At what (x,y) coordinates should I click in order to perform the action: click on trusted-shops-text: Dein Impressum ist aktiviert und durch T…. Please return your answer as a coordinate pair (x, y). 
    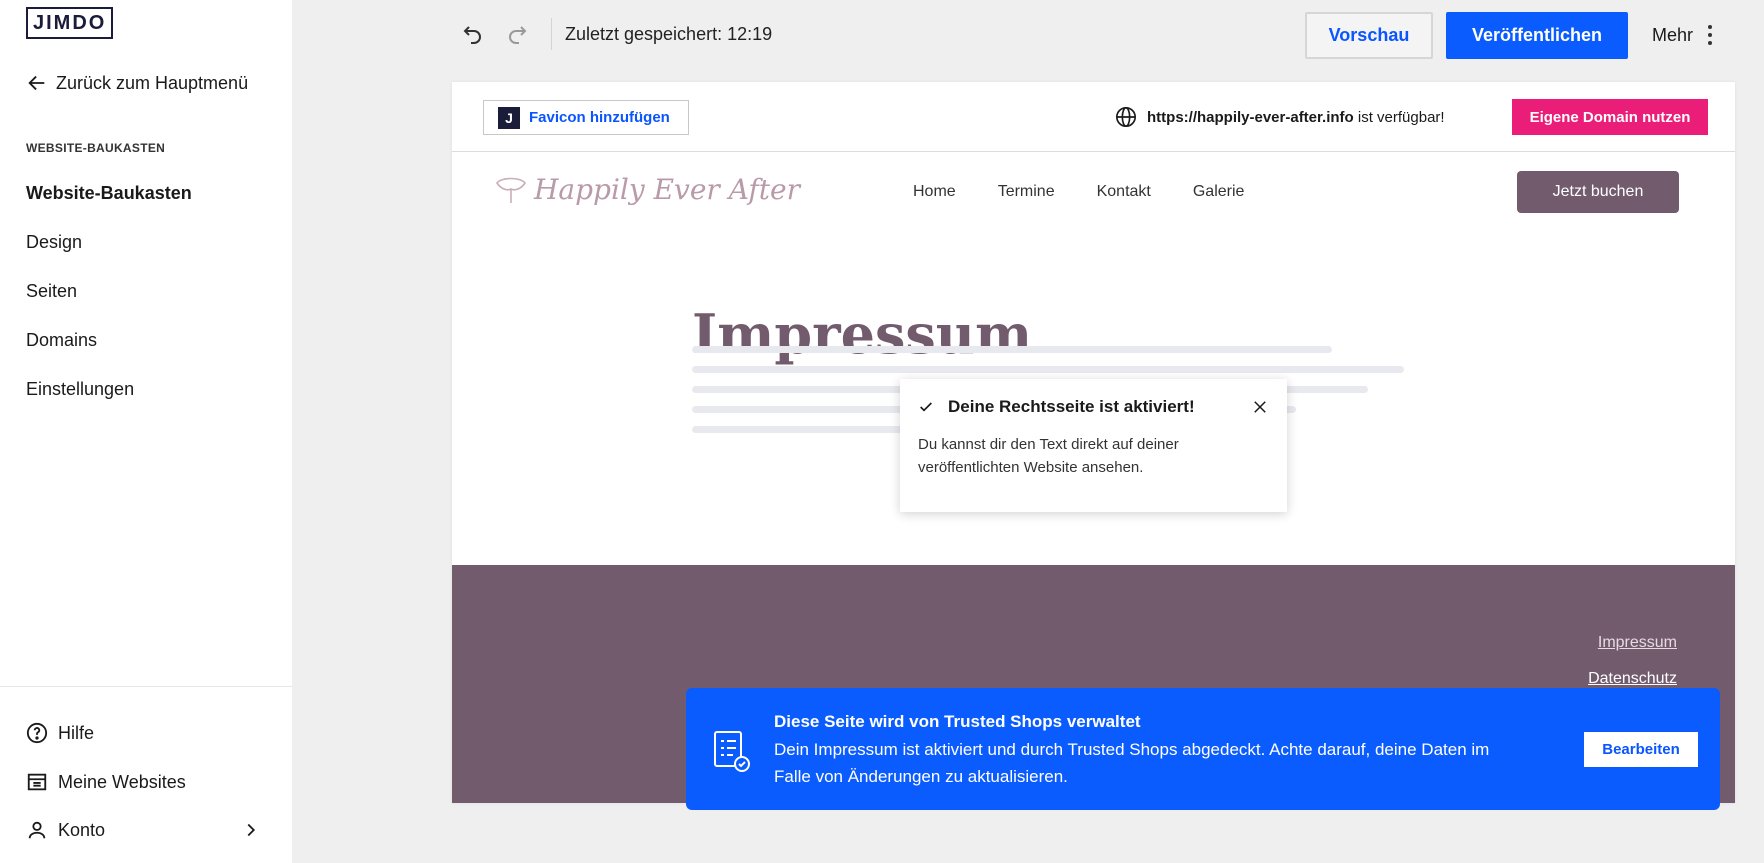
    Looking at the image, I should click on (1132, 763).